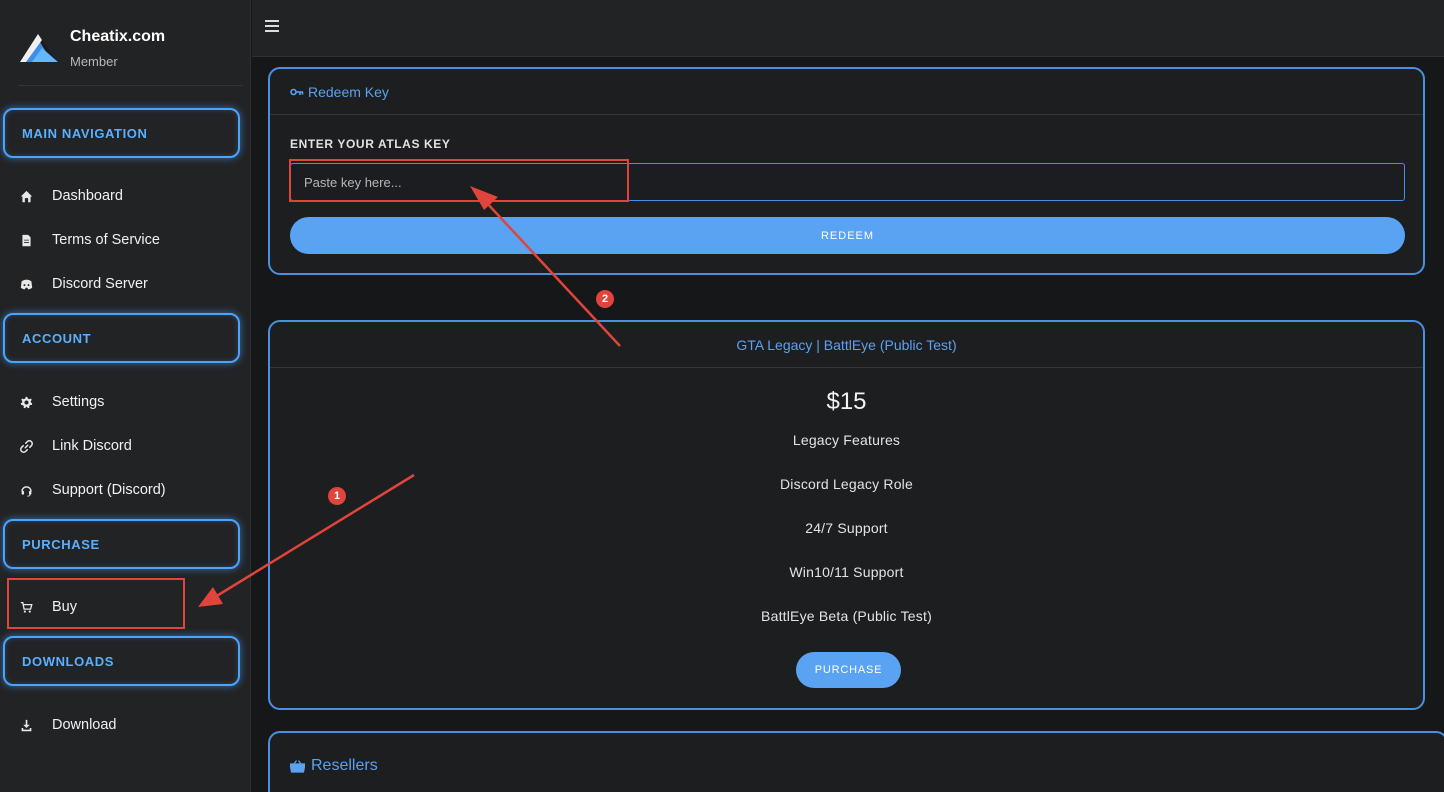  What do you see at coordinates (109, 490) in the screenshot?
I see `nav-support-label: Support (Discord)` at bounding box center [109, 490].